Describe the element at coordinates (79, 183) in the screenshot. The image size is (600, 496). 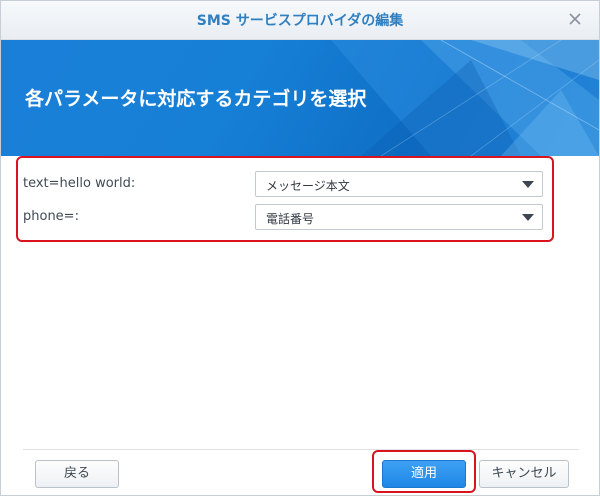
I see `parameter-label: text=hello world:` at that location.